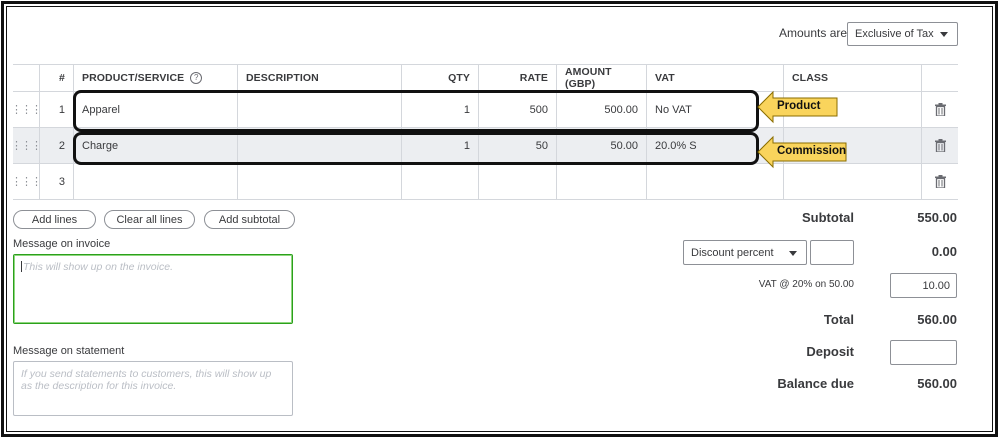 The width and height of the screenshot is (999, 438). I want to click on header-product-service: PRODUCT/SERVICE ?, so click(155, 78).